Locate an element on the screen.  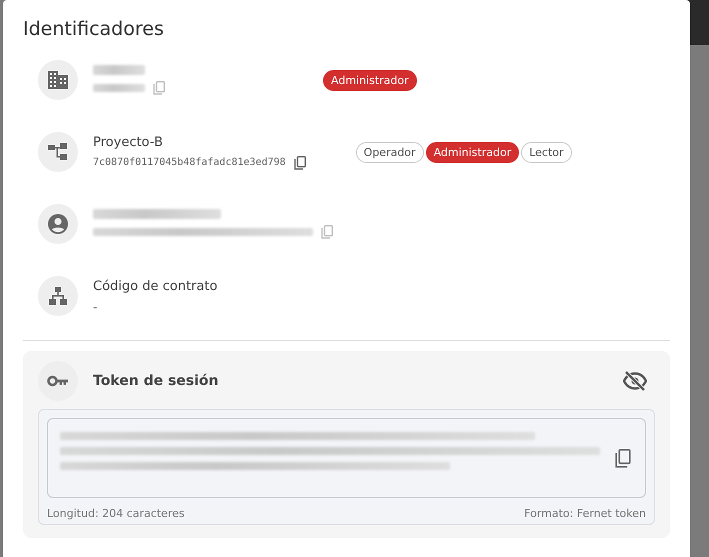
token-format: Formato: Fernet token is located at coordinates (585, 513).